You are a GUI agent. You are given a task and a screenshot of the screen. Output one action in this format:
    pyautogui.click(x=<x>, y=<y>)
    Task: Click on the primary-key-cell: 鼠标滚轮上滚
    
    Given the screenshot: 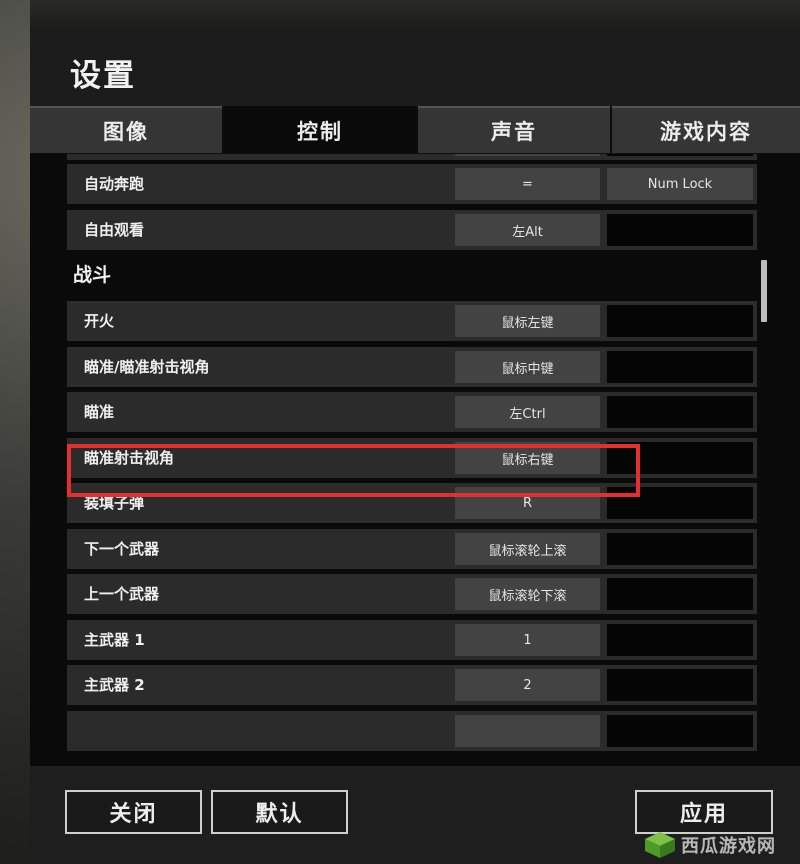 What is the action you would take?
    pyautogui.click(x=527, y=549)
    